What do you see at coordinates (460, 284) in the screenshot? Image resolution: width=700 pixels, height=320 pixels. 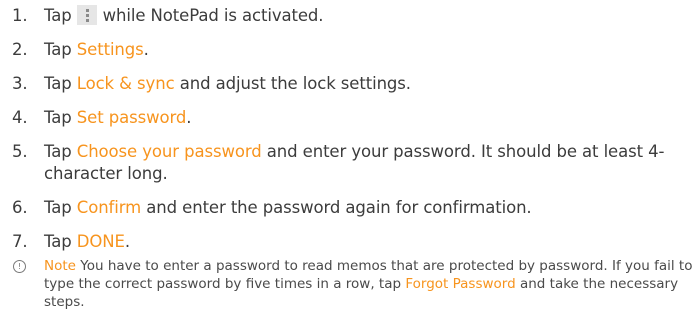 I see `forgot-password-term: Forgot Password` at bounding box center [460, 284].